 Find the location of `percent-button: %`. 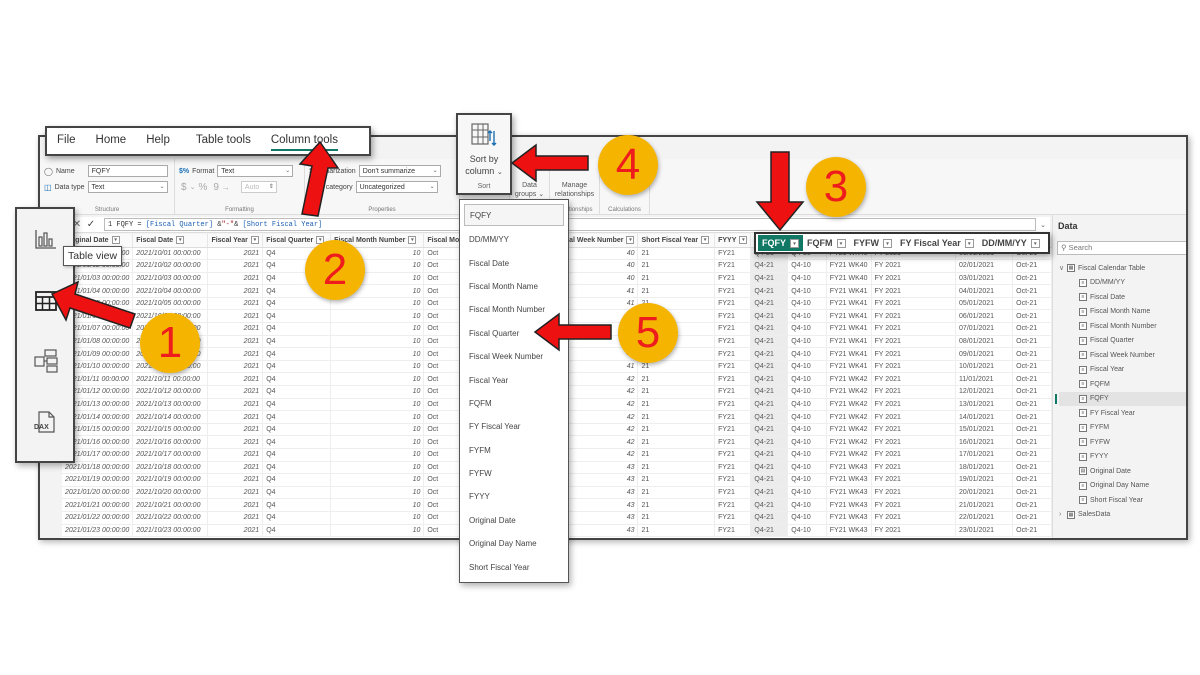

percent-button: % is located at coordinates (202, 187).